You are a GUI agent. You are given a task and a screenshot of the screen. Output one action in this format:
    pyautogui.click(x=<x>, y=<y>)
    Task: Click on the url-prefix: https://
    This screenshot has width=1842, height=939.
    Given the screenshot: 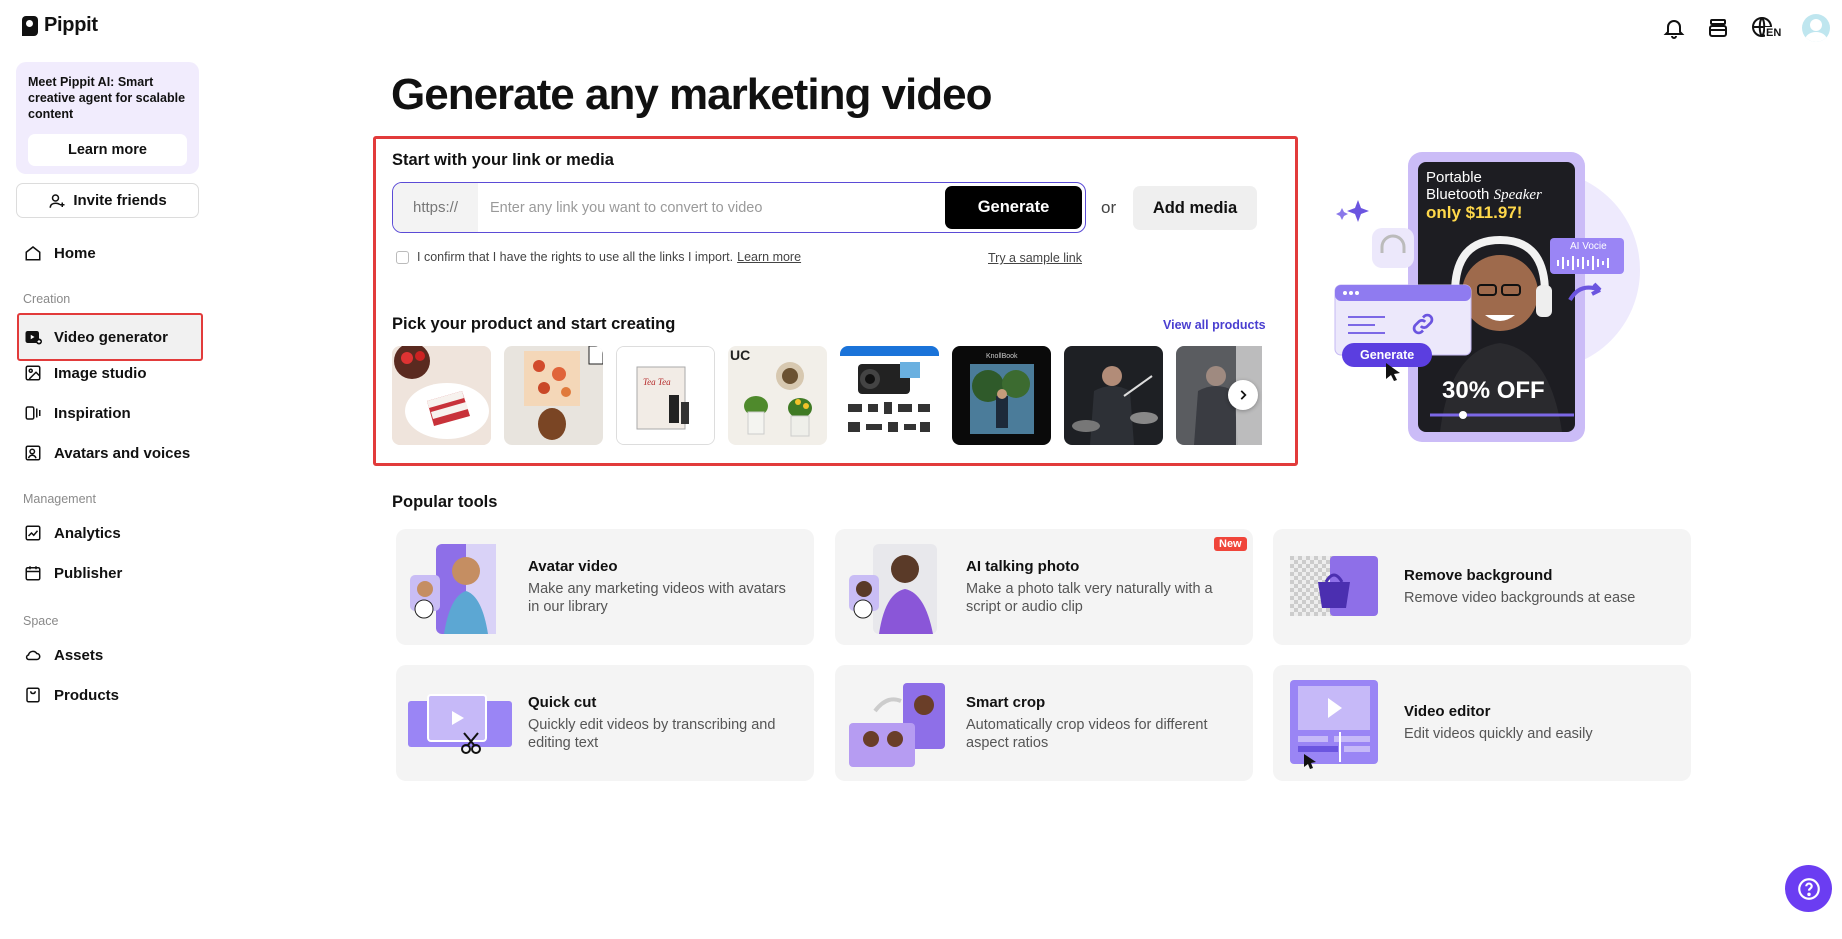 What is the action you would take?
    pyautogui.click(x=435, y=207)
    